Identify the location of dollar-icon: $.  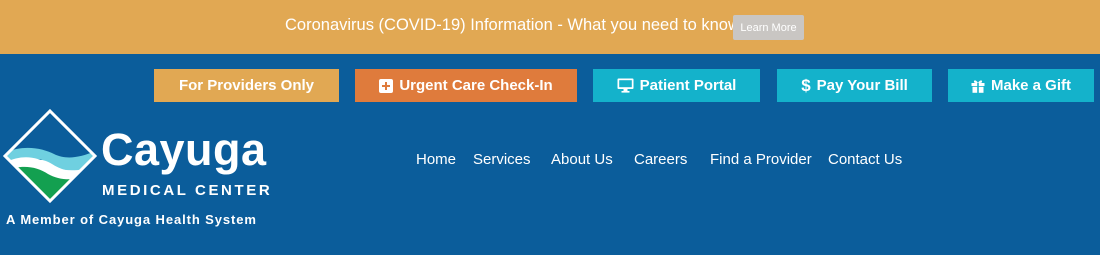
(806, 85).